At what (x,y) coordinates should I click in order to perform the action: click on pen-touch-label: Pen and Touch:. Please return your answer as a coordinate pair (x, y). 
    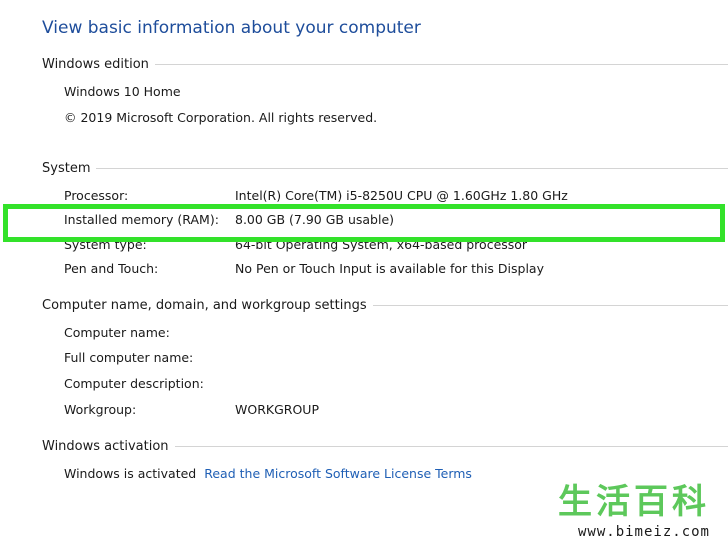
    Looking at the image, I should click on (111, 268).